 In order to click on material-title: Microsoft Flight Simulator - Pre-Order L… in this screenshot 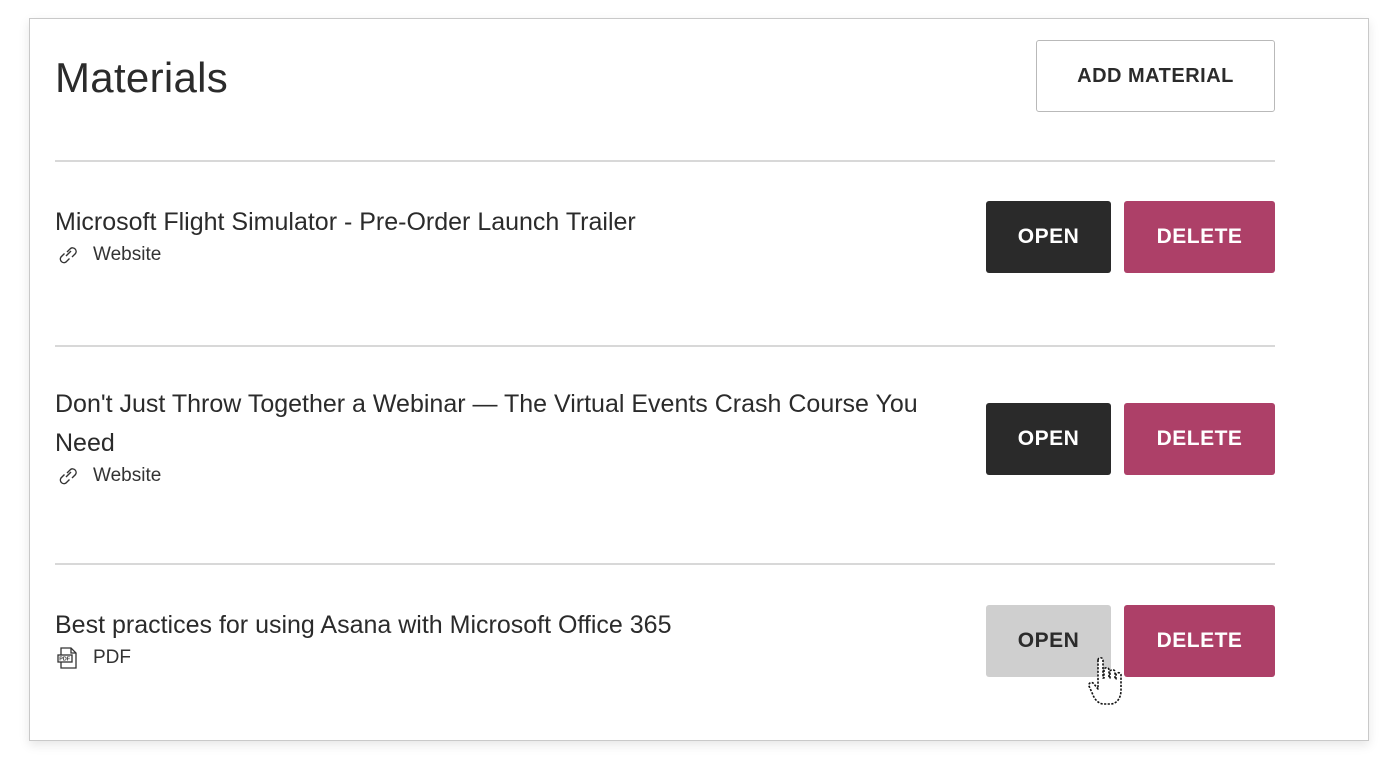, I will do `click(345, 222)`.